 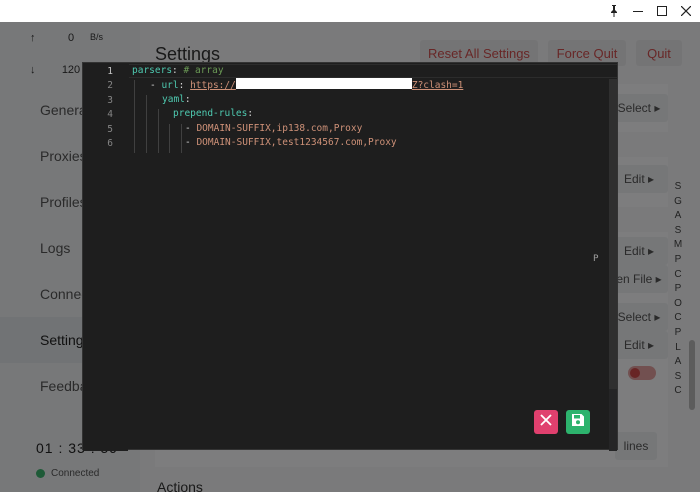 I want to click on code-line-1: parsers: # array, so click(x=178, y=71).